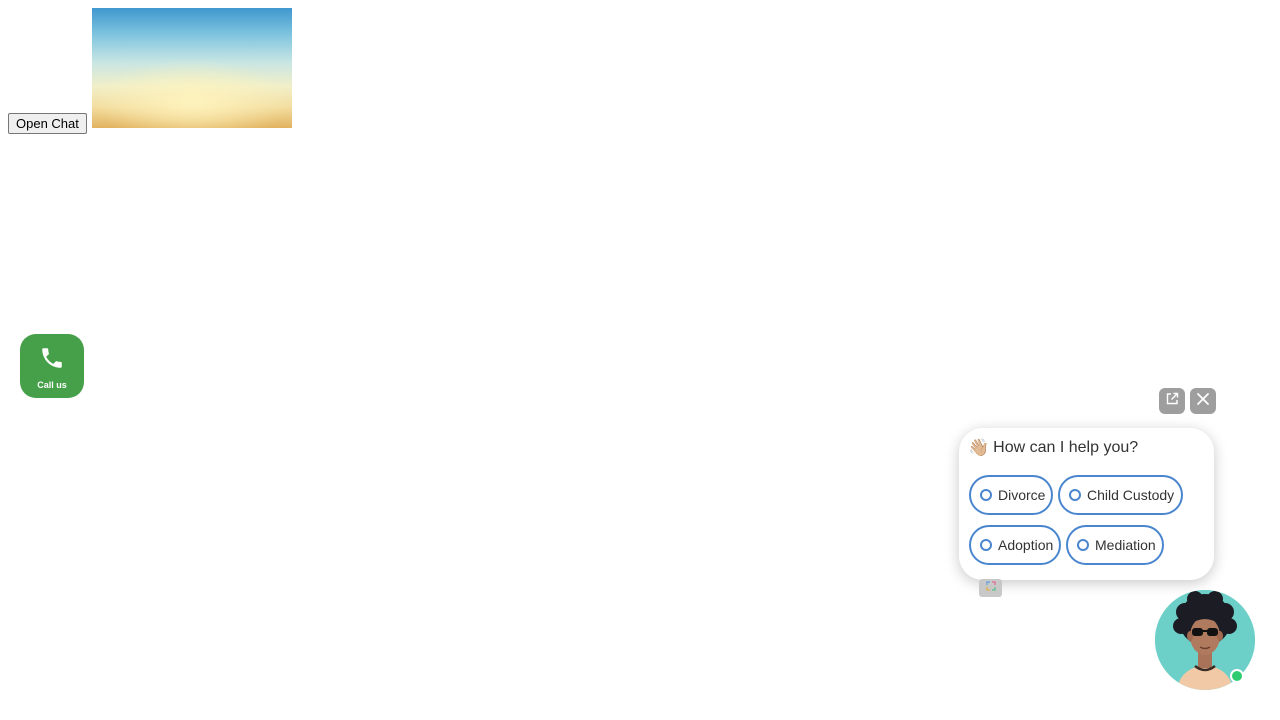  What do you see at coordinates (1125, 545) in the screenshot?
I see `option-label: Mediation` at bounding box center [1125, 545].